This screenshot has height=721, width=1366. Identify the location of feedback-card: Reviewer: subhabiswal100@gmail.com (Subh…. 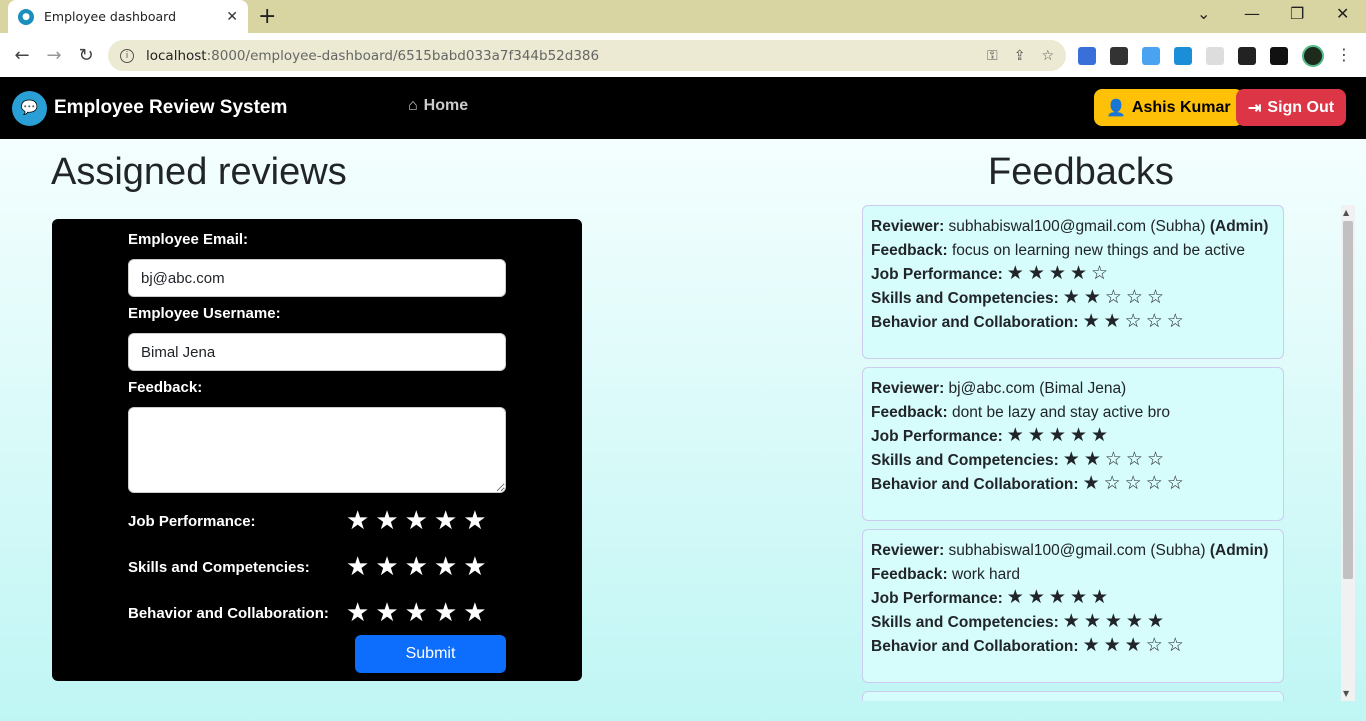
(1073, 606).